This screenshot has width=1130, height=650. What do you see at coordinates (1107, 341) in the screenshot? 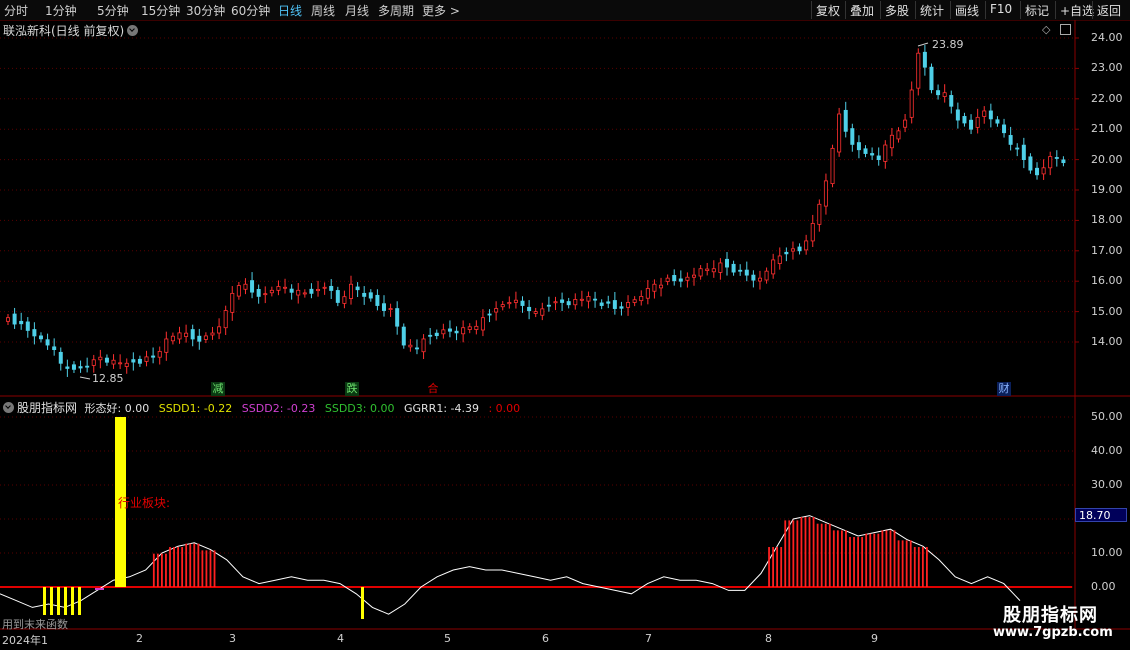
I see `price-tick-label: 14.00` at bounding box center [1107, 341].